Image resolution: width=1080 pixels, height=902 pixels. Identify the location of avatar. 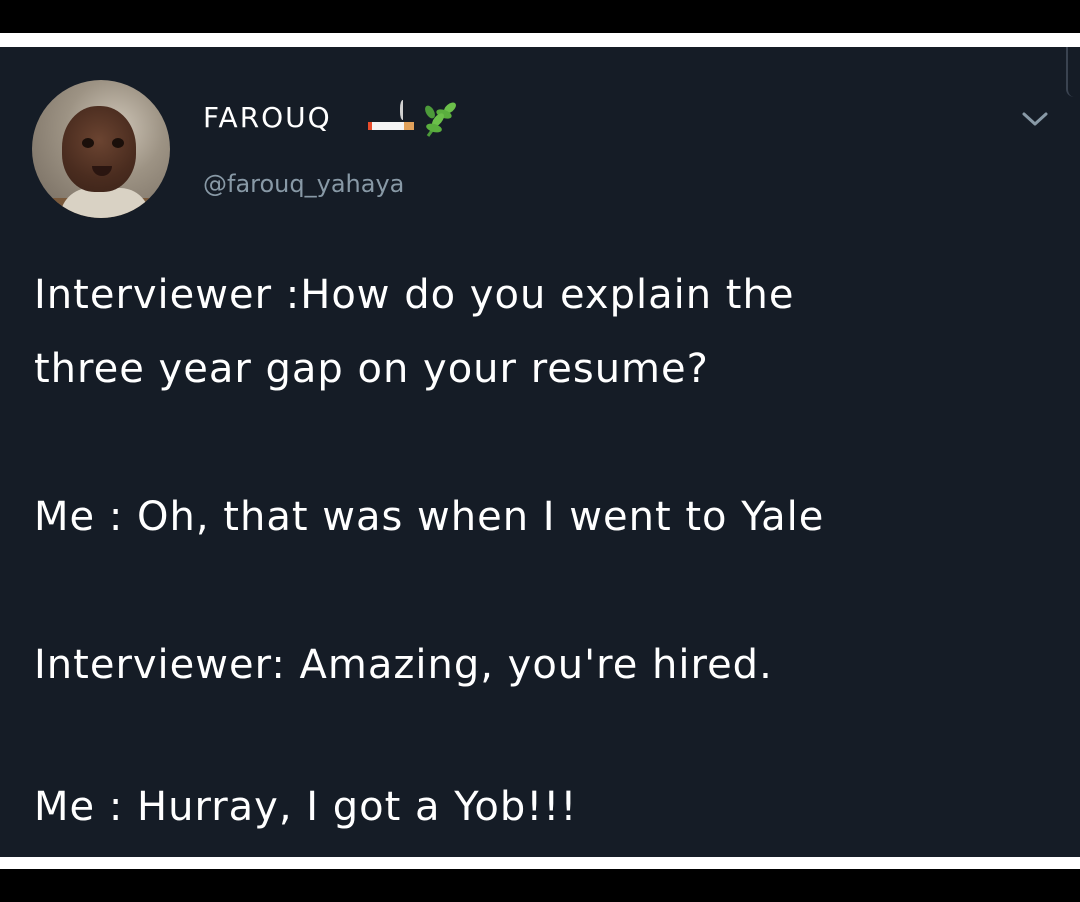
(101, 149).